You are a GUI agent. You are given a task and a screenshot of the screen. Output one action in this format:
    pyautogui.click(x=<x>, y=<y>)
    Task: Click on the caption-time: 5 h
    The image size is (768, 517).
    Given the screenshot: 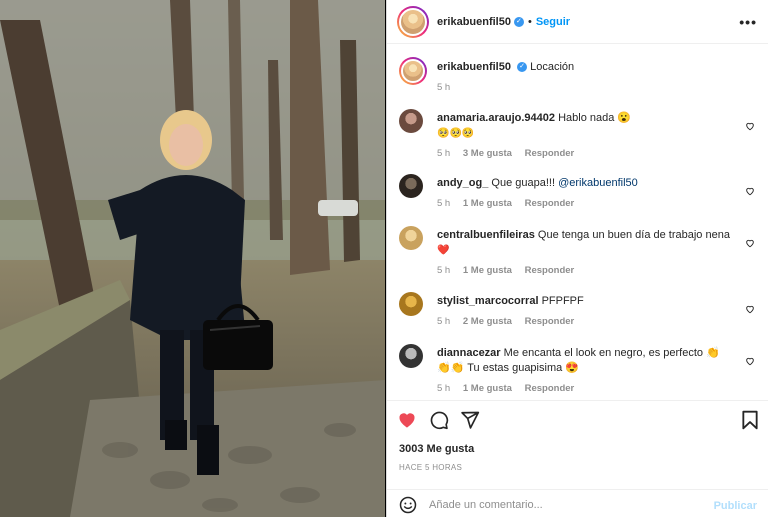 What is the action you would take?
    pyautogui.click(x=444, y=87)
    